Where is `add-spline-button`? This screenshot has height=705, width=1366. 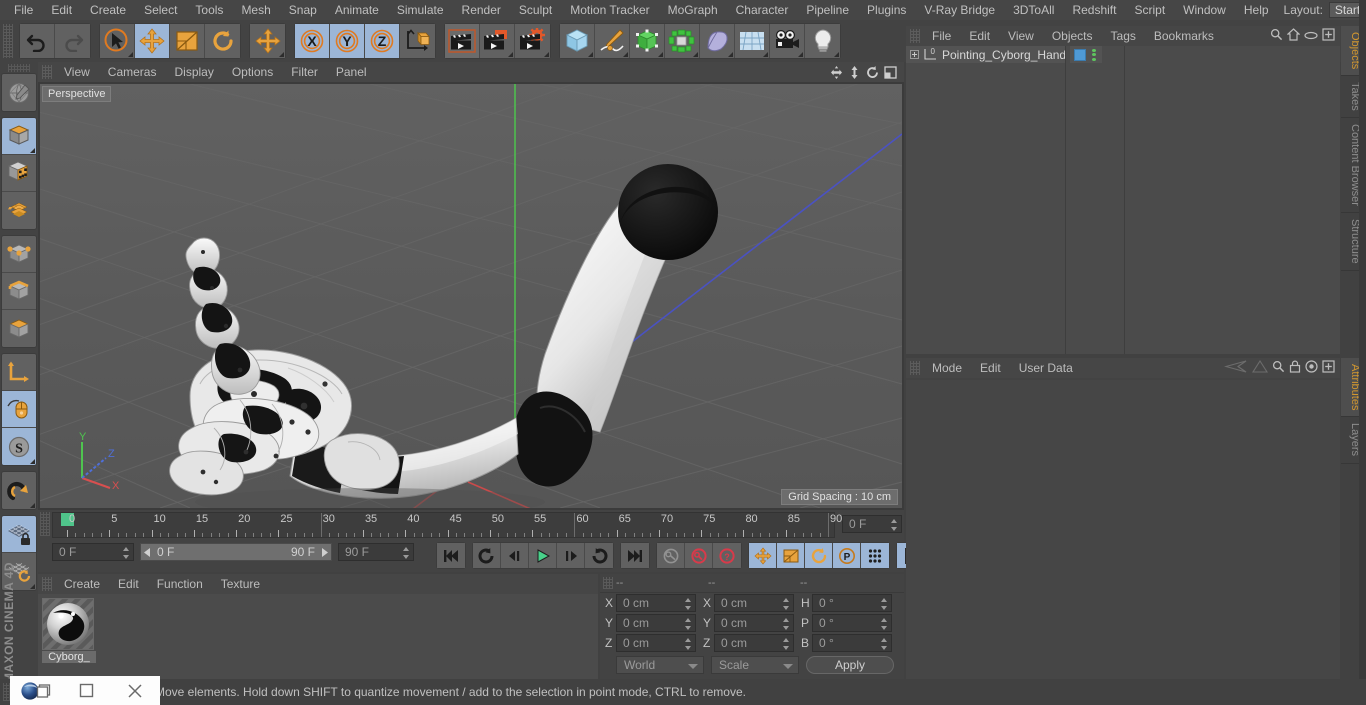
add-spline-button is located at coordinates (612, 41).